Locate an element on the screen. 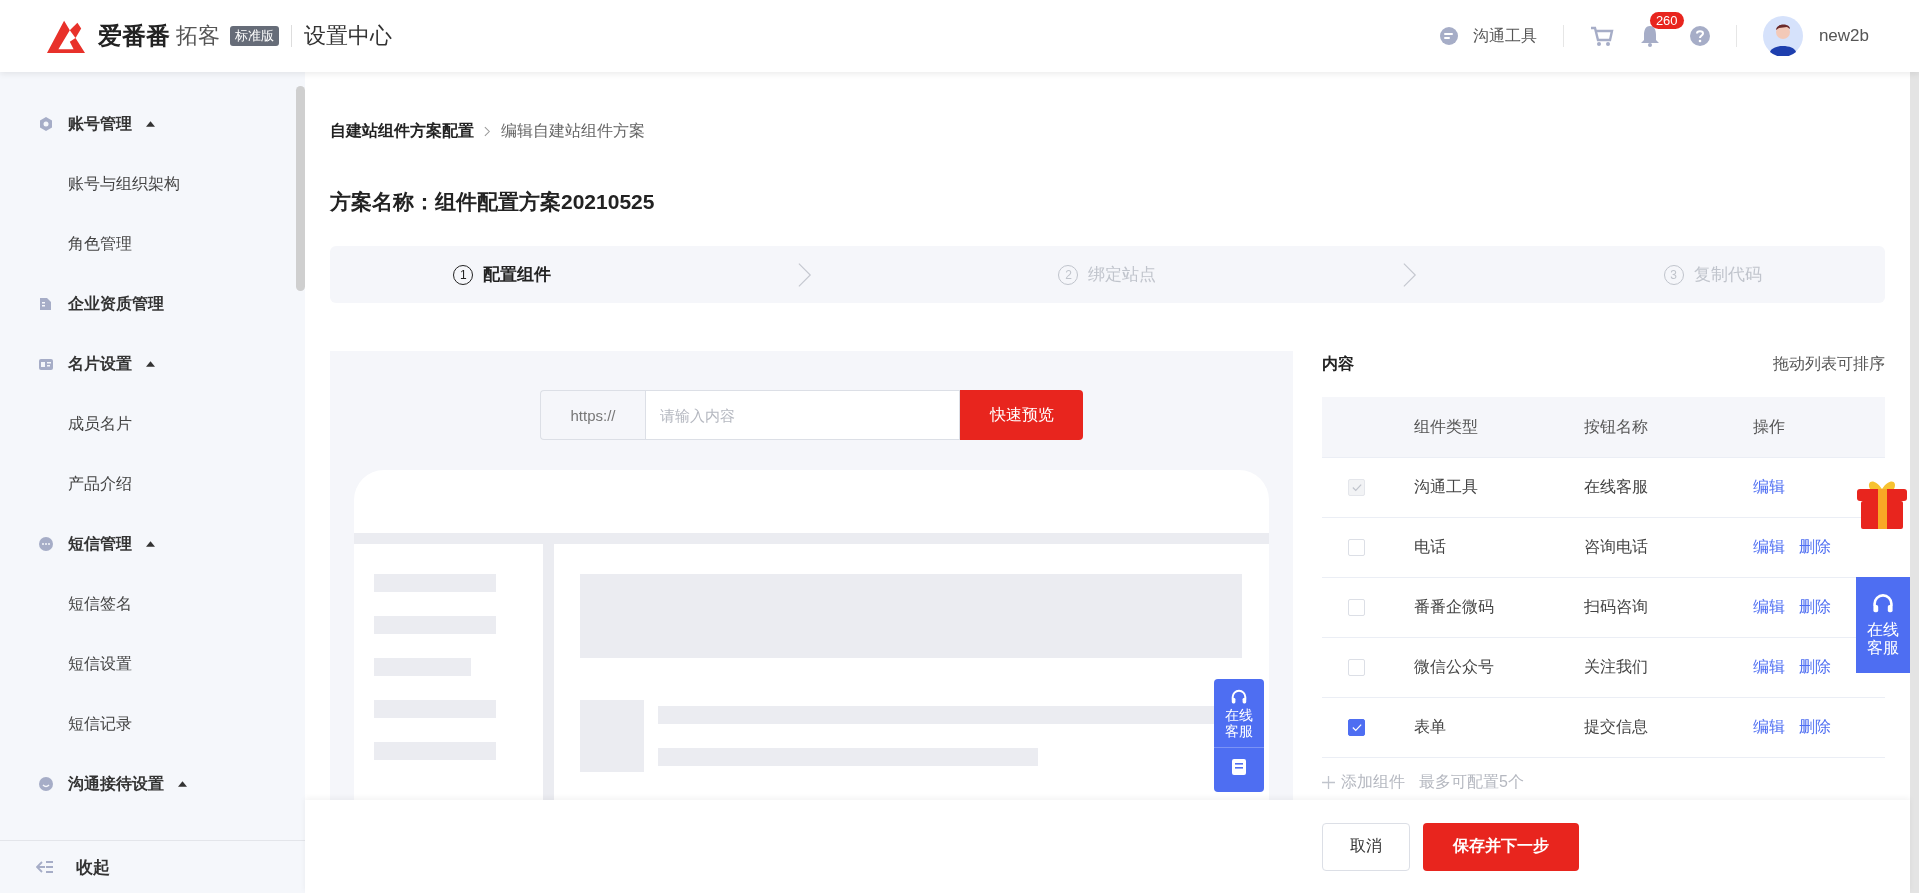 The image size is (1919, 893). section-title: 设置中心 is located at coordinates (348, 36).